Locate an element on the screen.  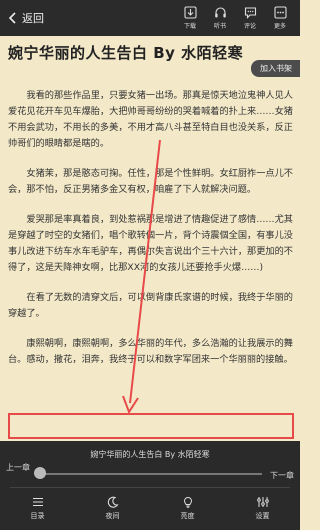
chapter-title: 婉宁华丽的人生告白 By 水陌轻寒 is located at coordinates (150, 454).